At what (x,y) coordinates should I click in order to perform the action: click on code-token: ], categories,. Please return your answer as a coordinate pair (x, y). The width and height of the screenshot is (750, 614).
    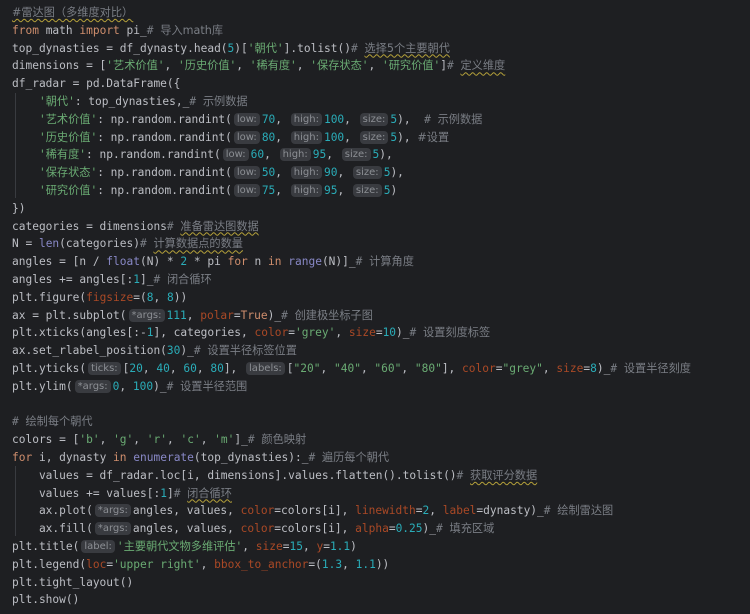
    Looking at the image, I should click on (204, 333).